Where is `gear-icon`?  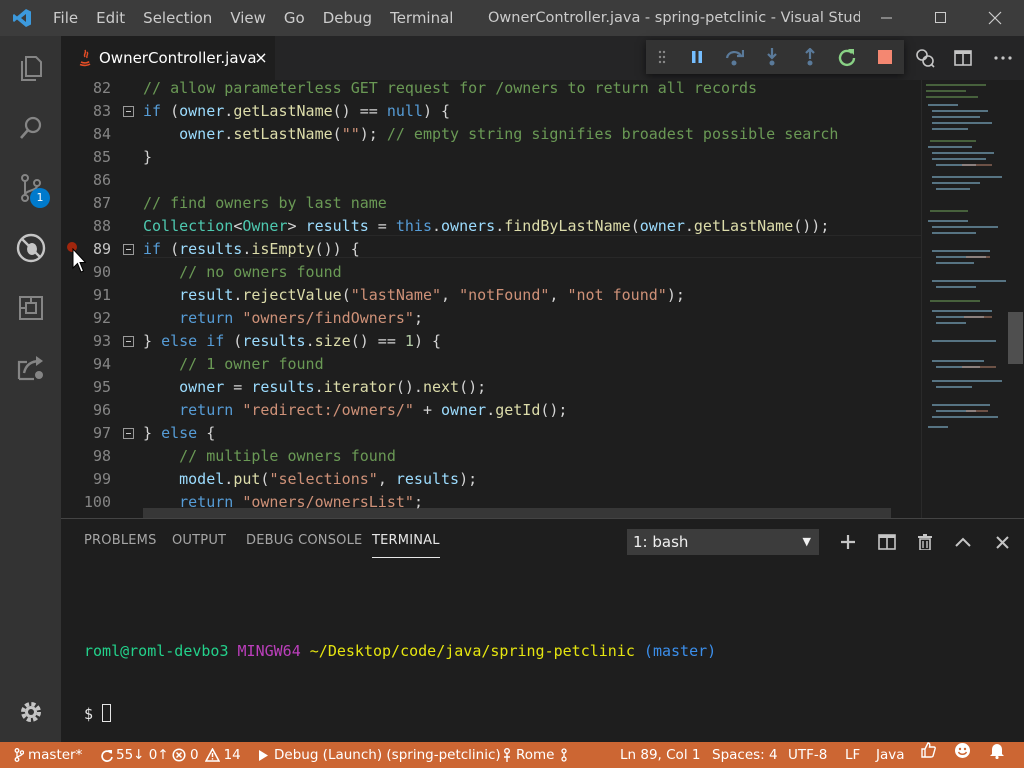 gear-icon is located at coordinates (30, 712).